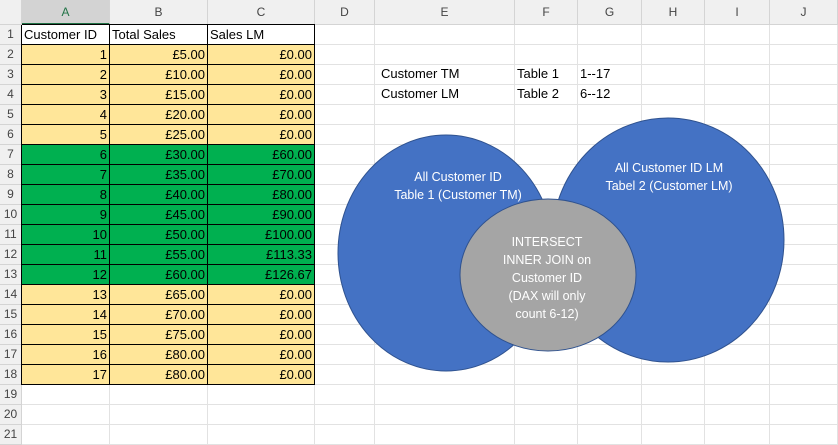  What do you see at coordinates (546, 314) in the screenshot?
I see `venn-text-line: count 6-12)` at bounding box center [546, 314].